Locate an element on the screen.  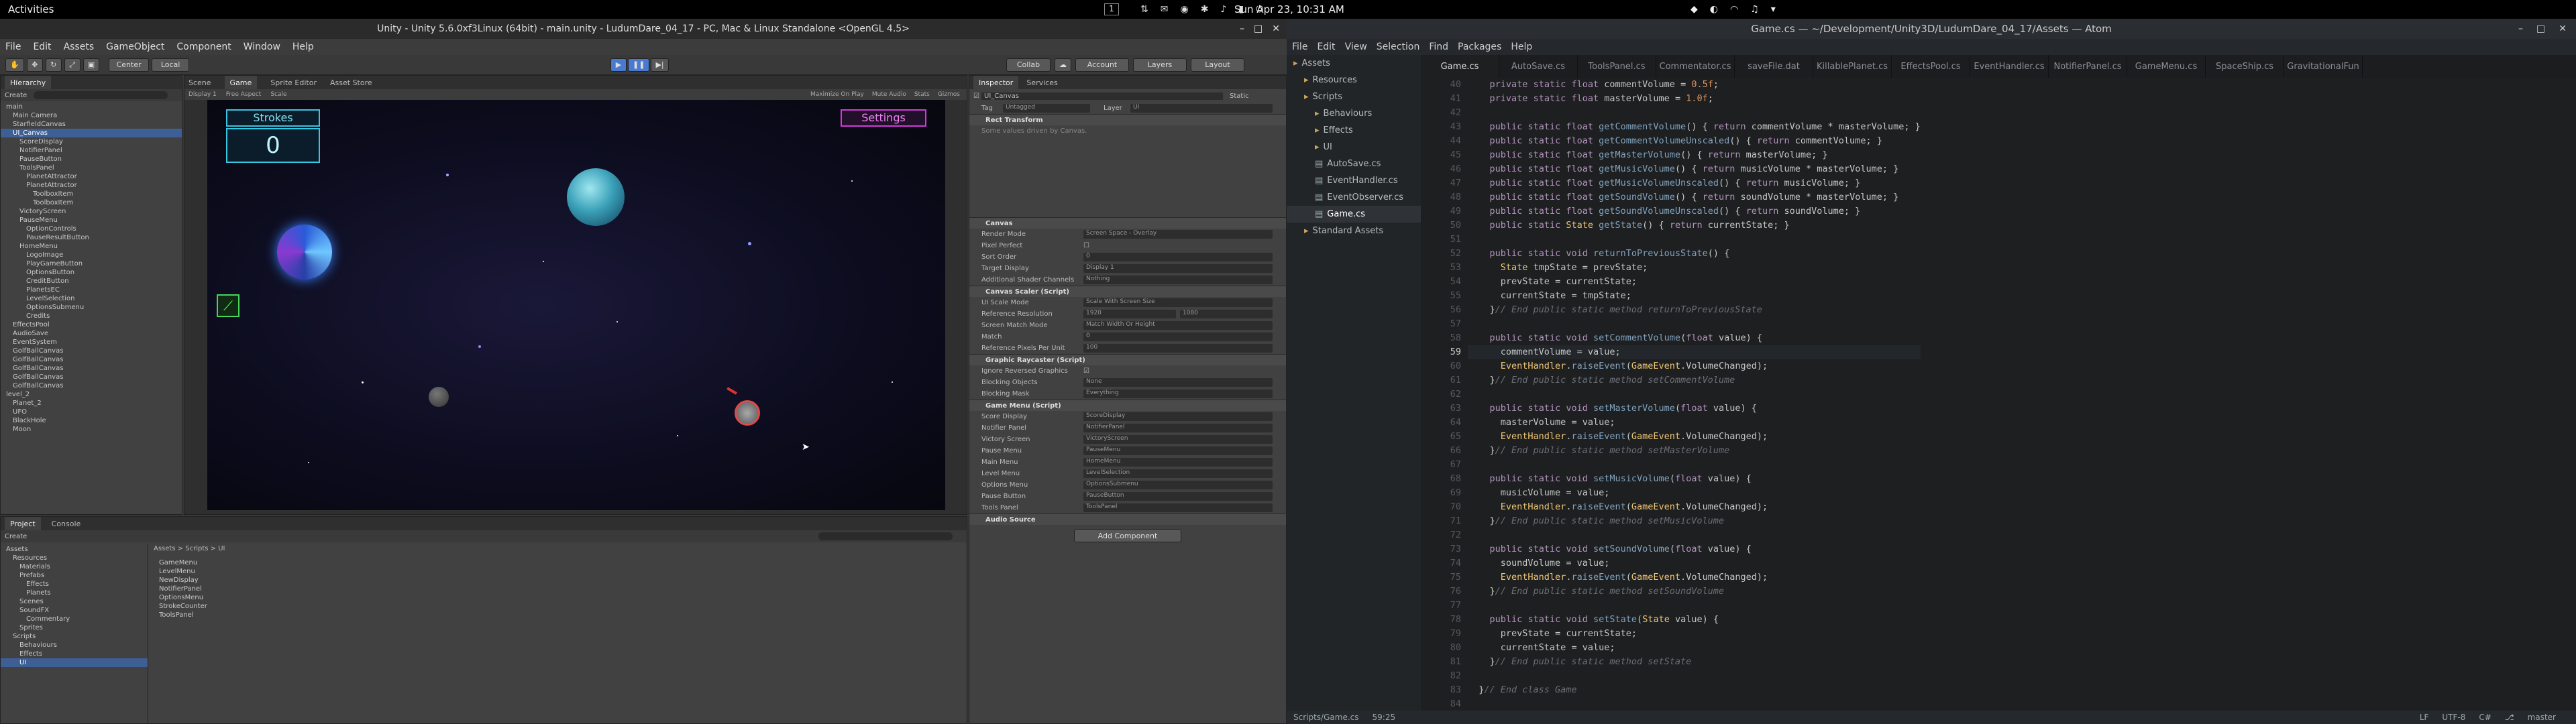
hierarchy-item: UFO is located at coordinates (91, 412).